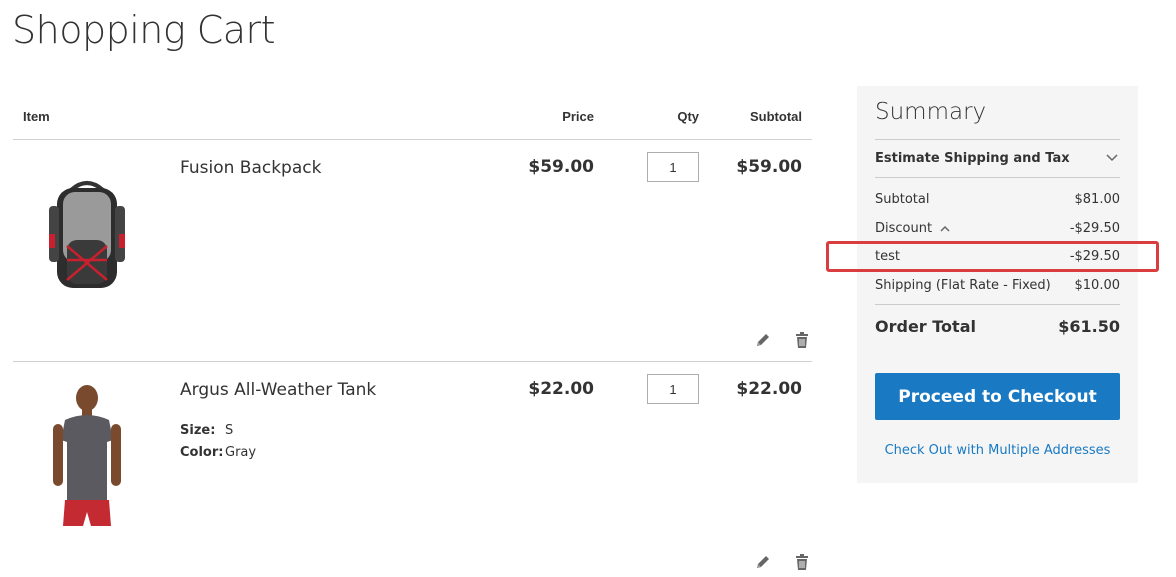 The width and height of the screenshot is (1176, 577). I want to click on page-title: Shopping Cart, so click(144, 30).